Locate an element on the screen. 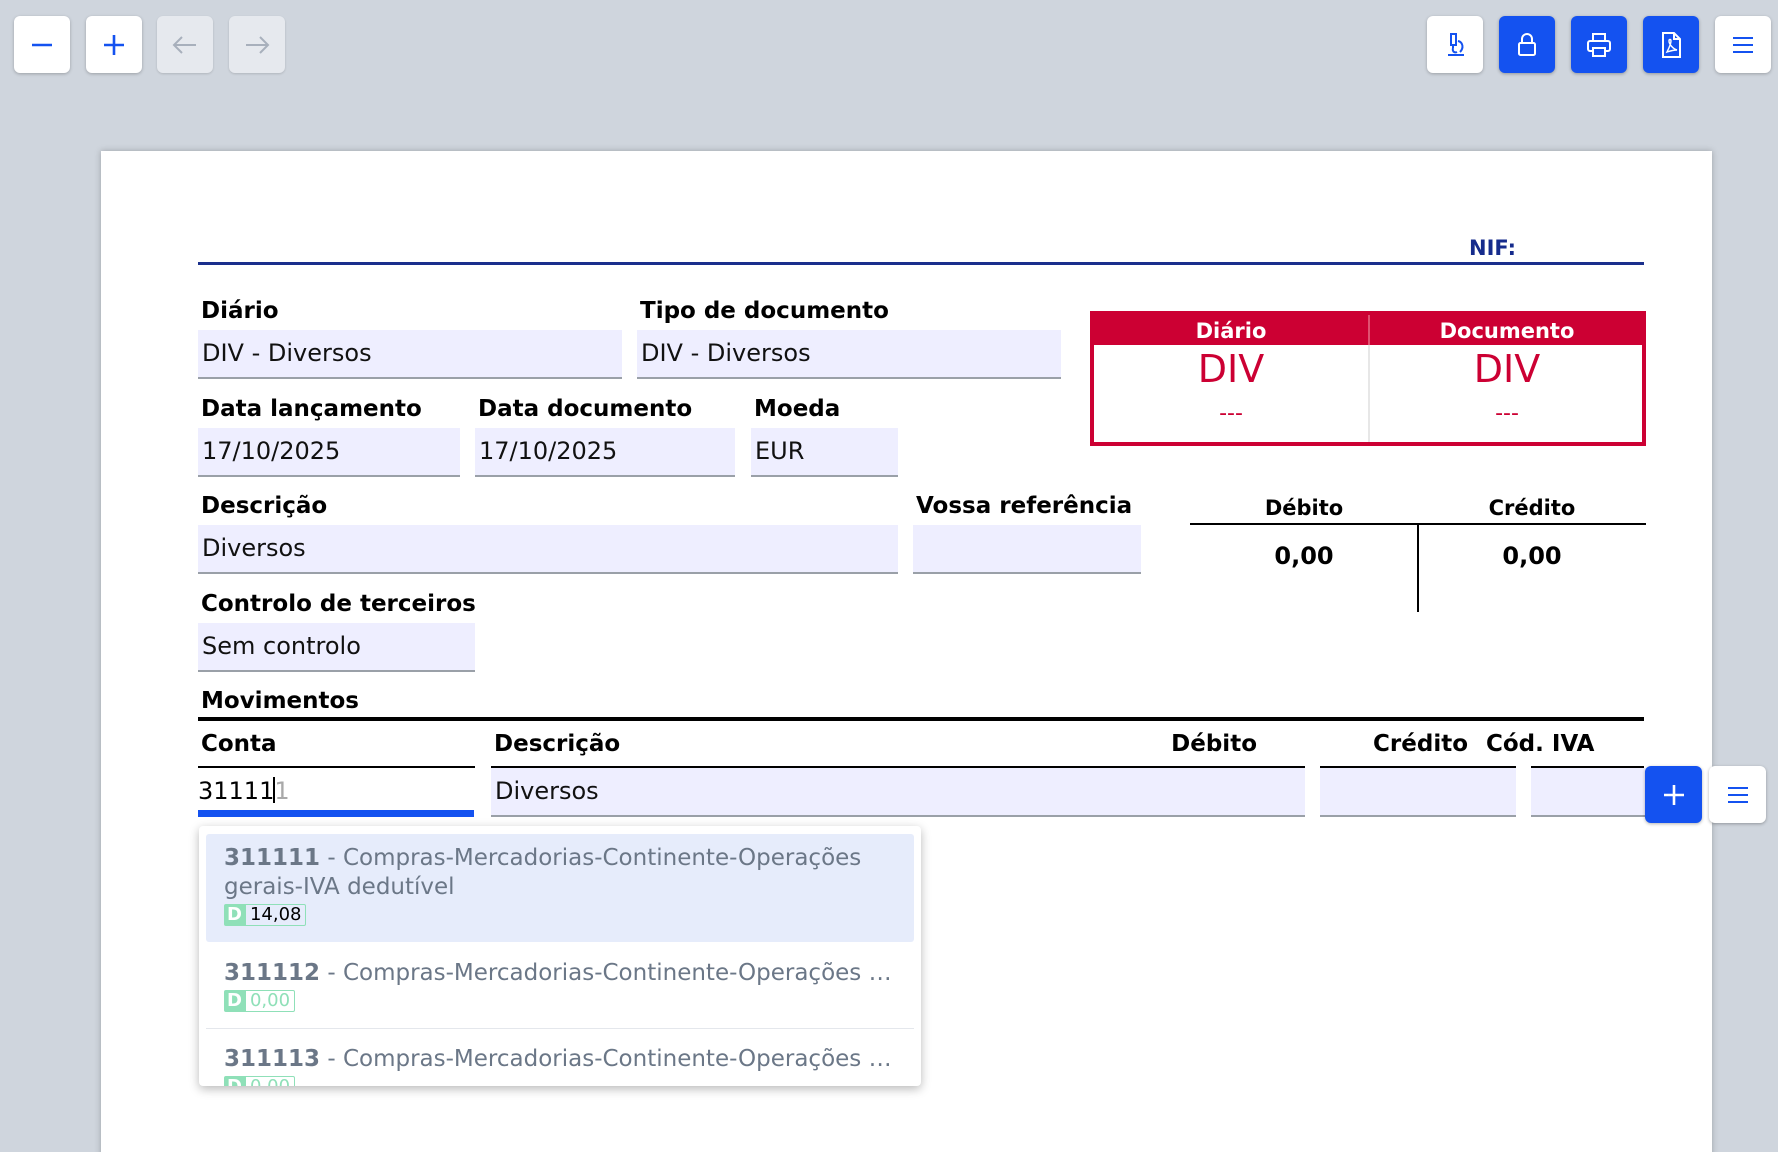 Image resolution: width=1778 pixels, height=1152 pixels. inspect-button is located at coordinates (1455, 44).